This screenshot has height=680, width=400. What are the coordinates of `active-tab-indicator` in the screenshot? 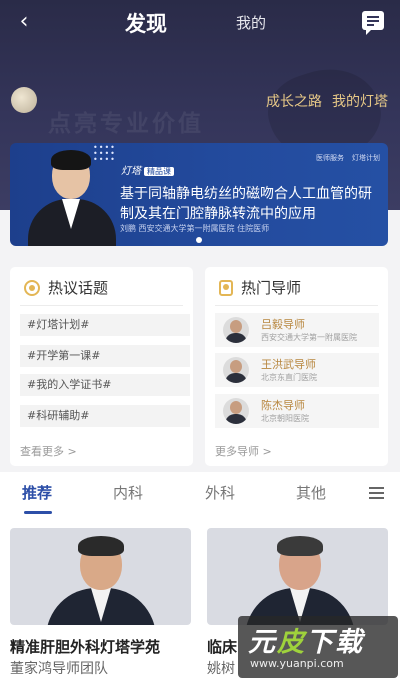 It's located at (38, 512).